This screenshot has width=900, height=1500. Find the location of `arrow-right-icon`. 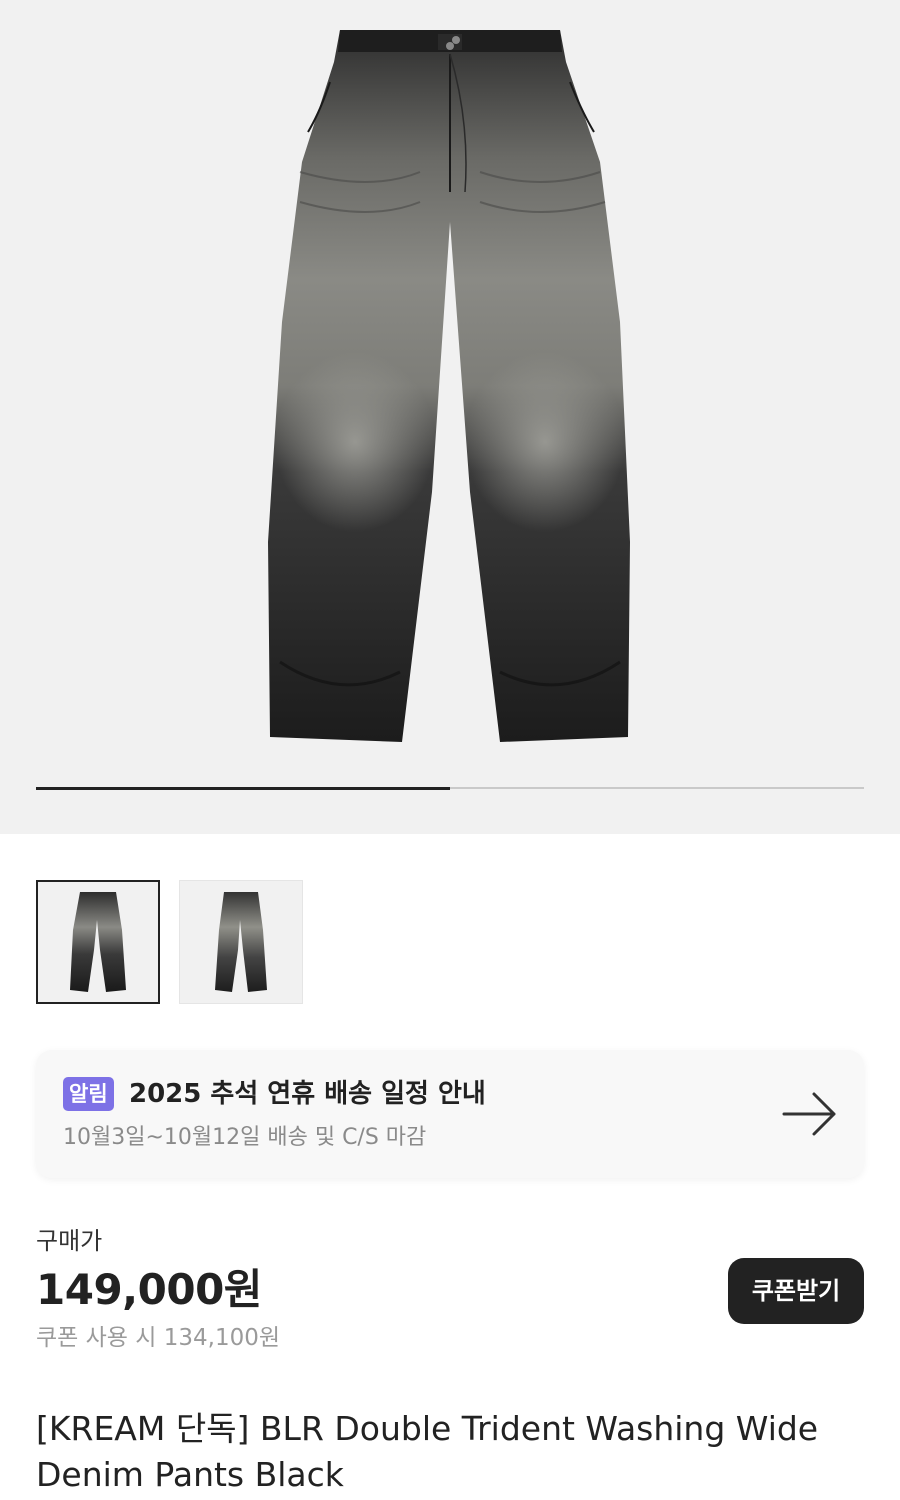

arrow-right-icon is located at coordinates (810, 1114).